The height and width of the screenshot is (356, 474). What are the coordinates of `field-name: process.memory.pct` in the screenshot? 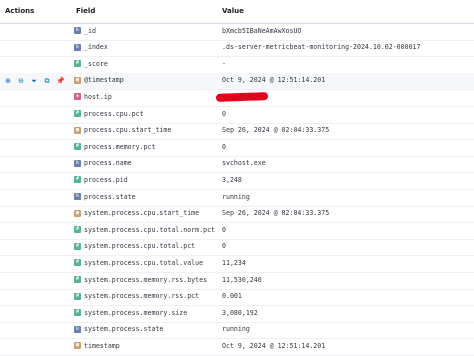 It's located at (120, 146).